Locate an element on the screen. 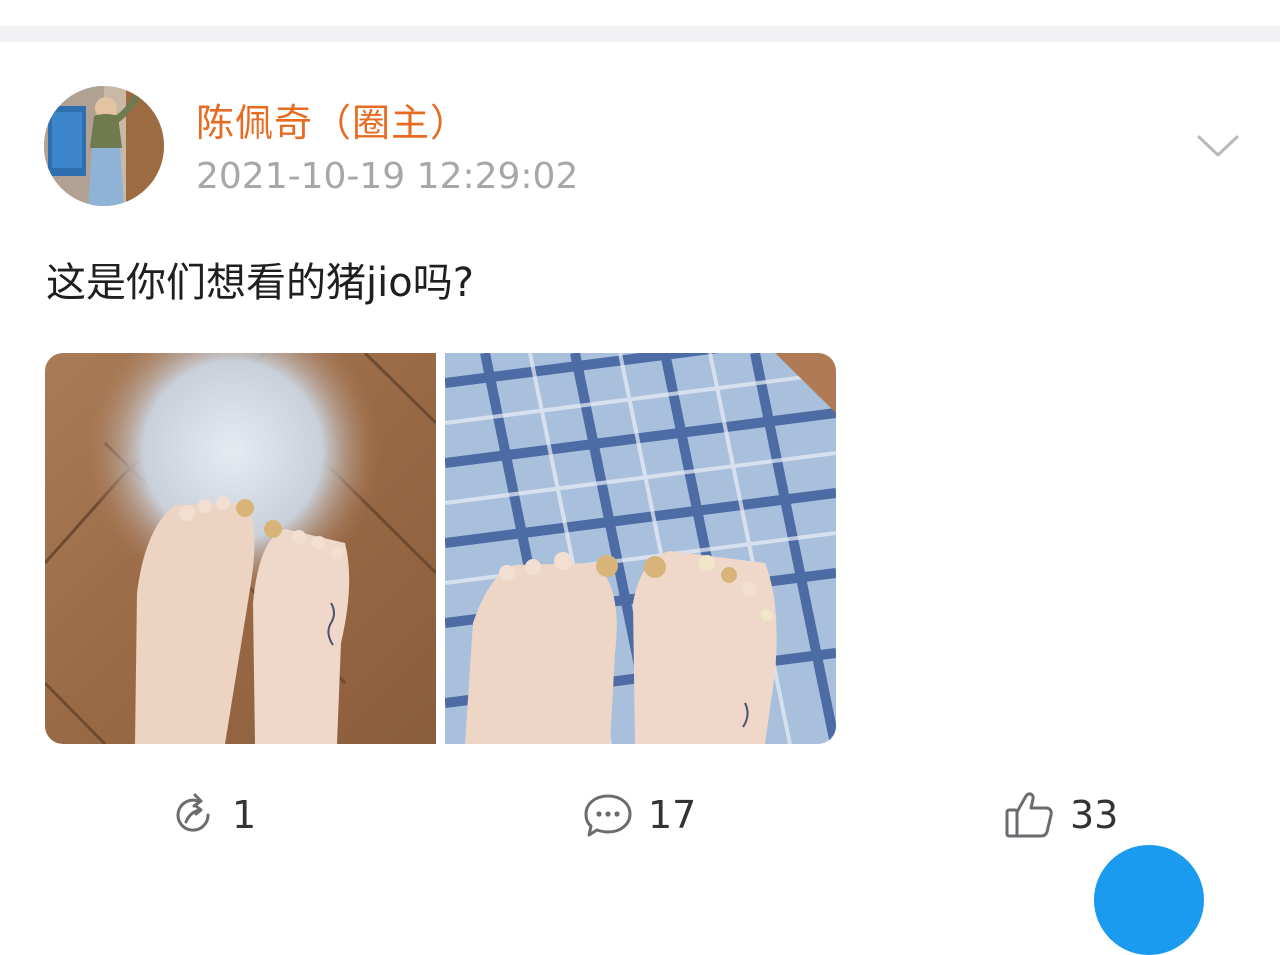 Image resolution: width=1280 pixels, height=955 pixels. avatar is located at coordinates (104, 146).